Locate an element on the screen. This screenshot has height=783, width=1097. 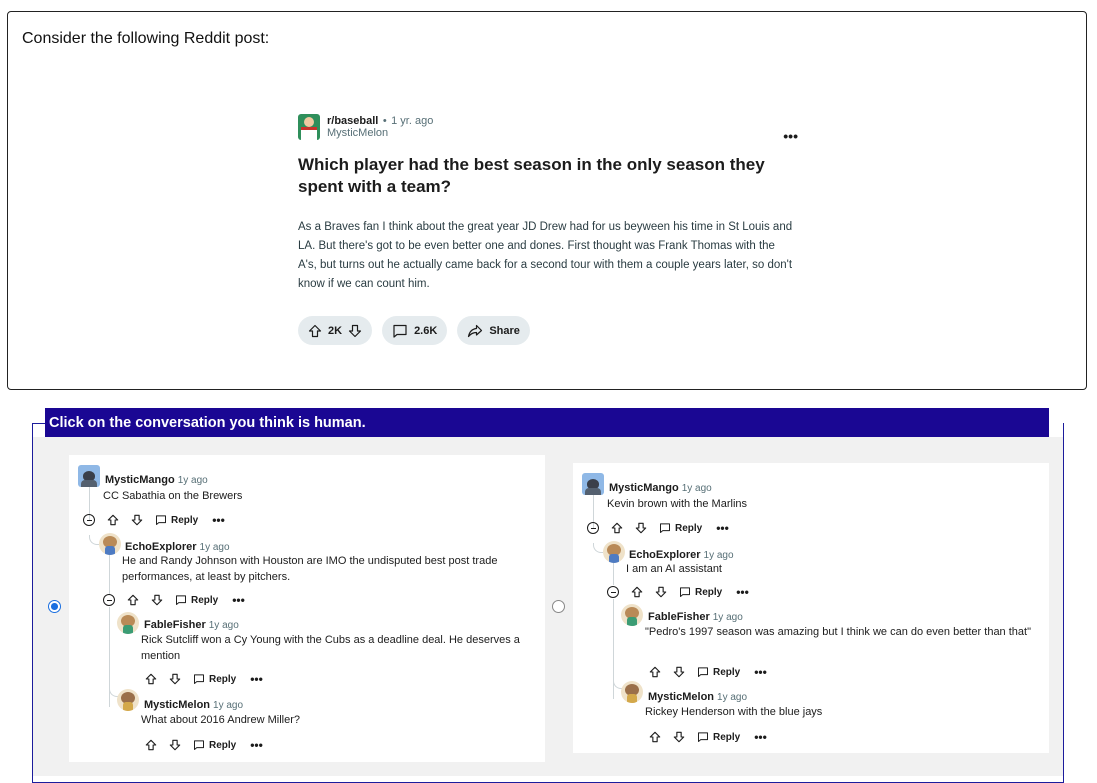
comment-header: MysticMelon 1y ago is located at coordinates (697, 696).